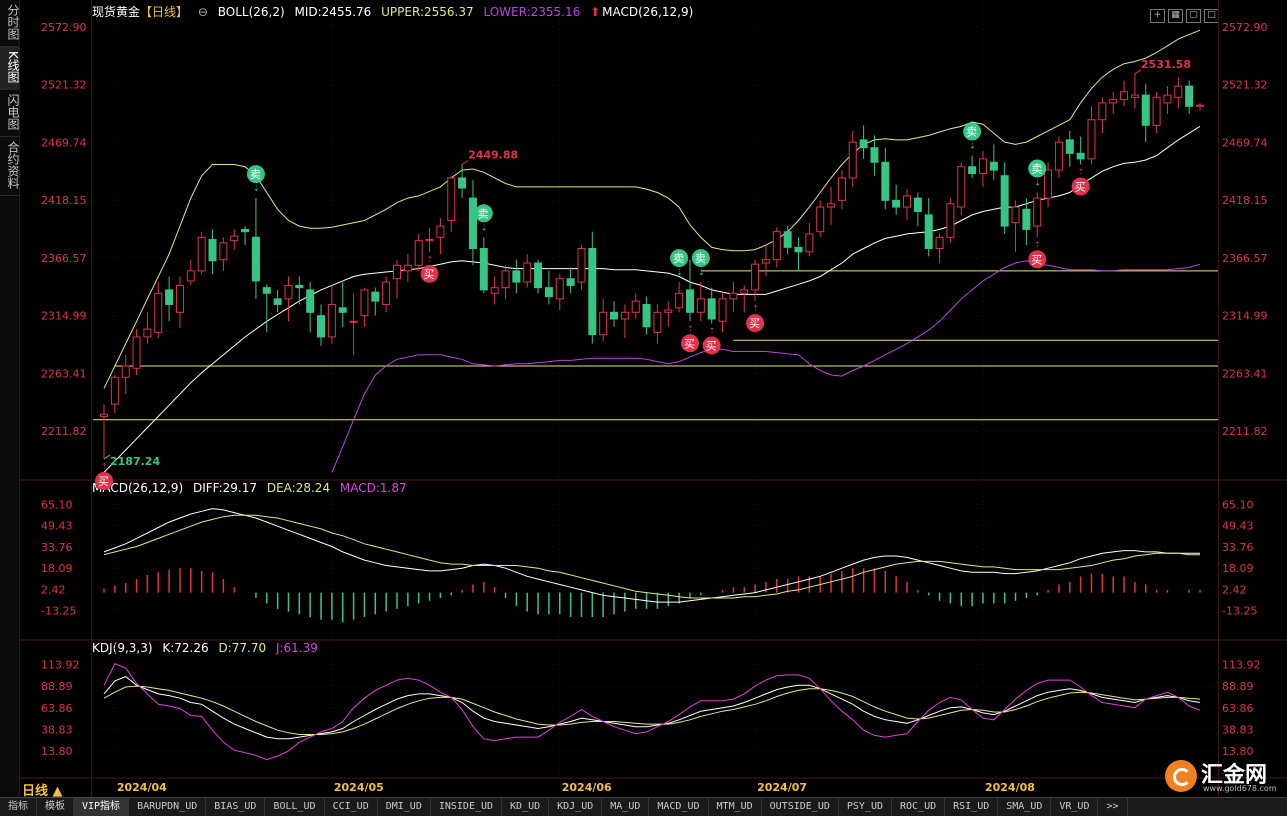  Describe the element at coordinates (1245, 27) in the screenshot. I see `price-tick-label-right: 2572.90` at that location.